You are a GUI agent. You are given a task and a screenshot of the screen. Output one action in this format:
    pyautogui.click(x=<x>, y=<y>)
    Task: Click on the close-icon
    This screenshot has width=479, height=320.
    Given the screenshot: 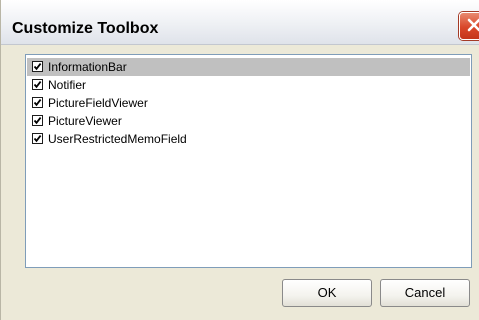 What is the action you would take?
    pyautogui.click(x=473, y=25)
    